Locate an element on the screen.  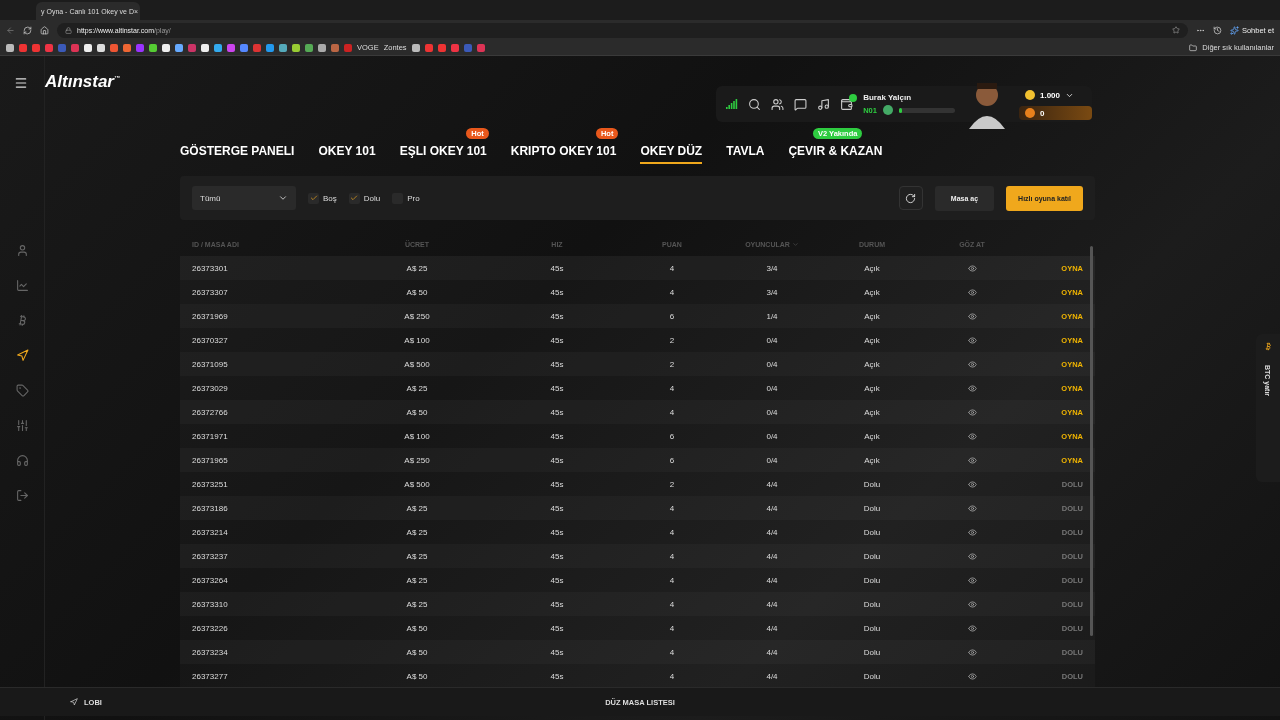
table-cell-text: 1/4 is located at coordinates (772, 316).